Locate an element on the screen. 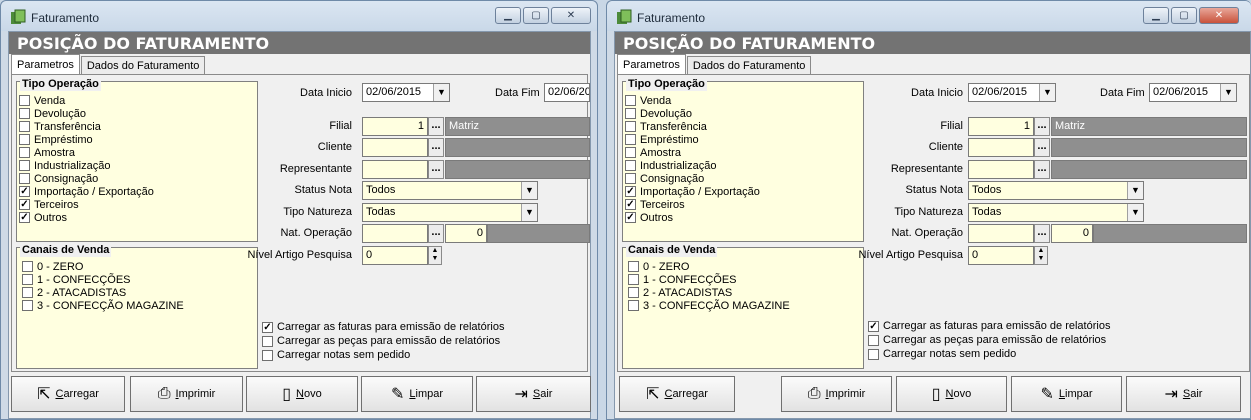 The image size is (1251, 420). option-item: Carregar notas sem pedido is located at coordinates (383, 355).